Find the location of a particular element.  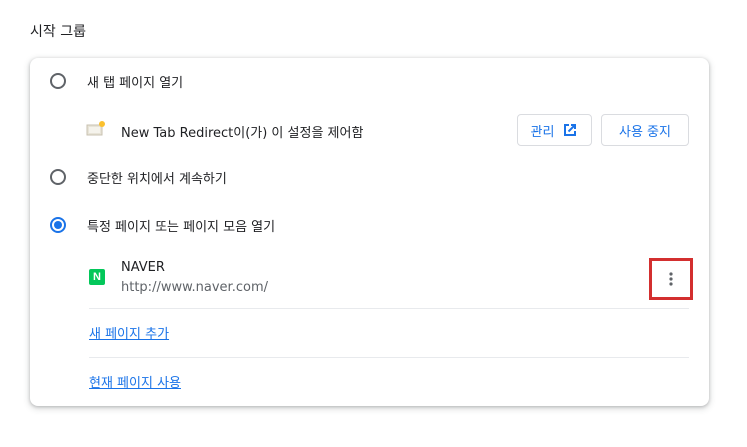

manage-button-label: 관리 is located at coordinates (542, 132).